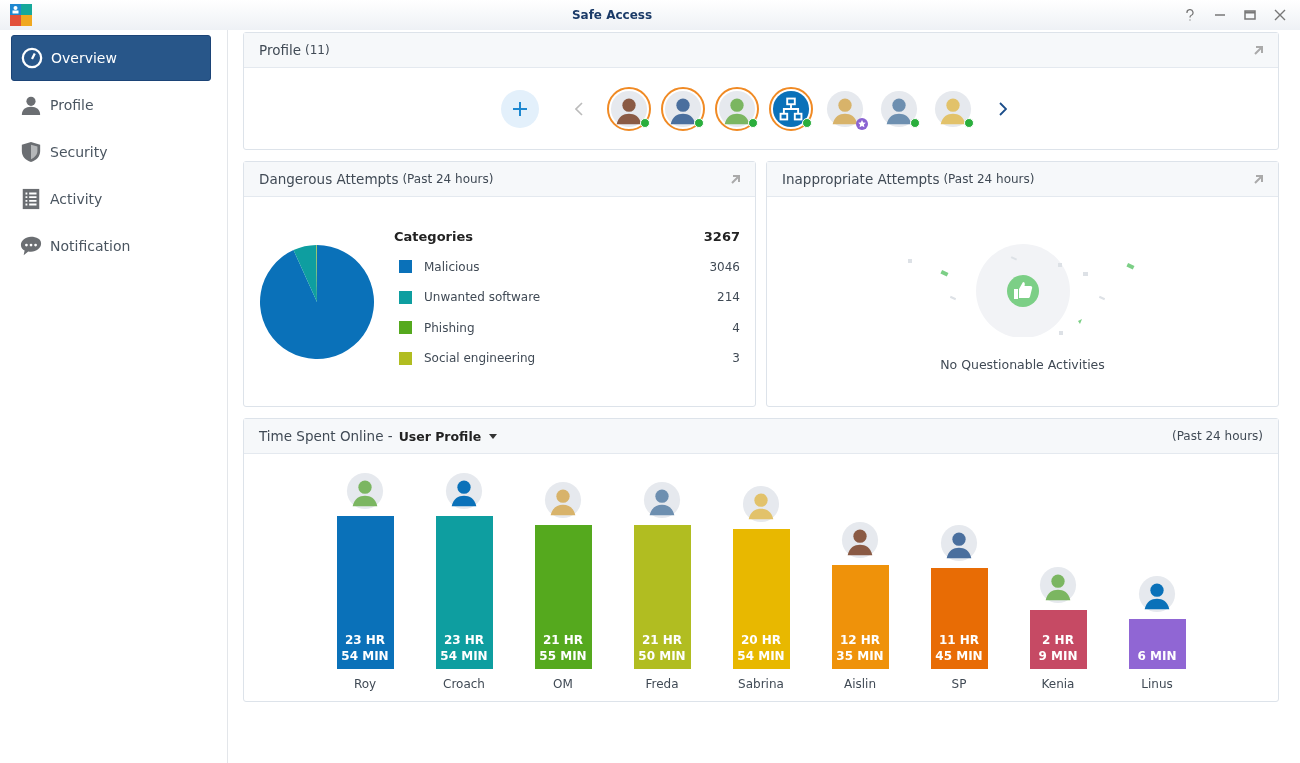 This screenshot has width=1300, height=763. Describe the element at coordinates (860, 640) in the screenshot. I see `bar-value-label: 12 HR` at that location.